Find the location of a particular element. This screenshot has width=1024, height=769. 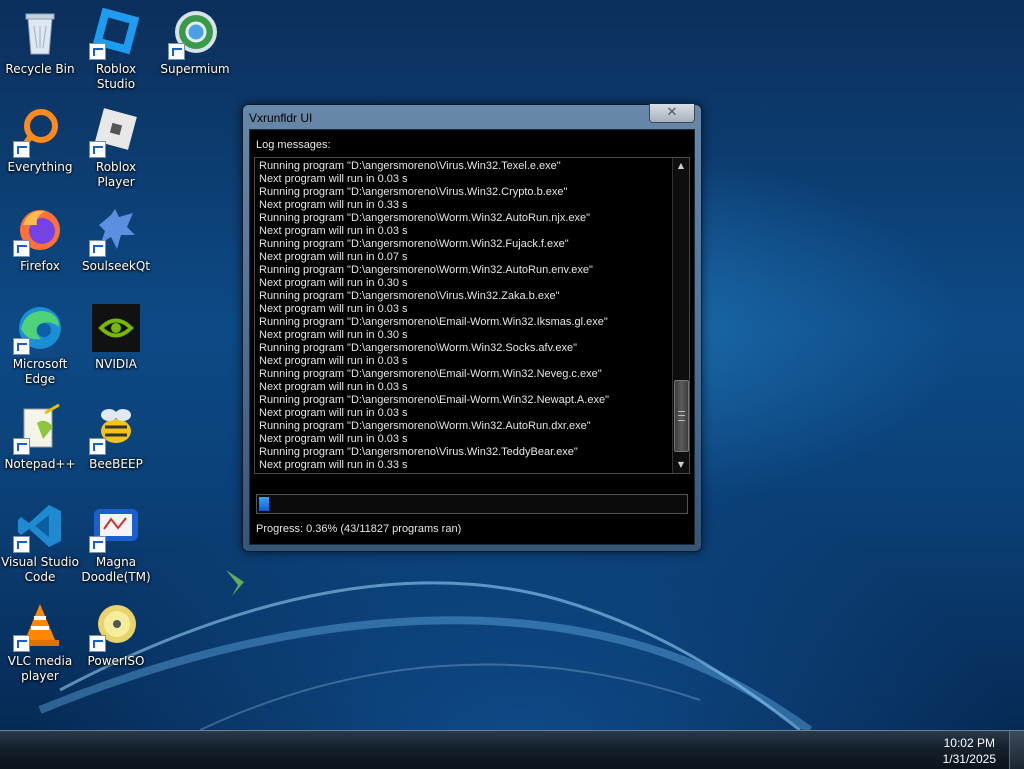

desktop-icon-beebeep: BeeBEEP is located at coordinates (116, 437).